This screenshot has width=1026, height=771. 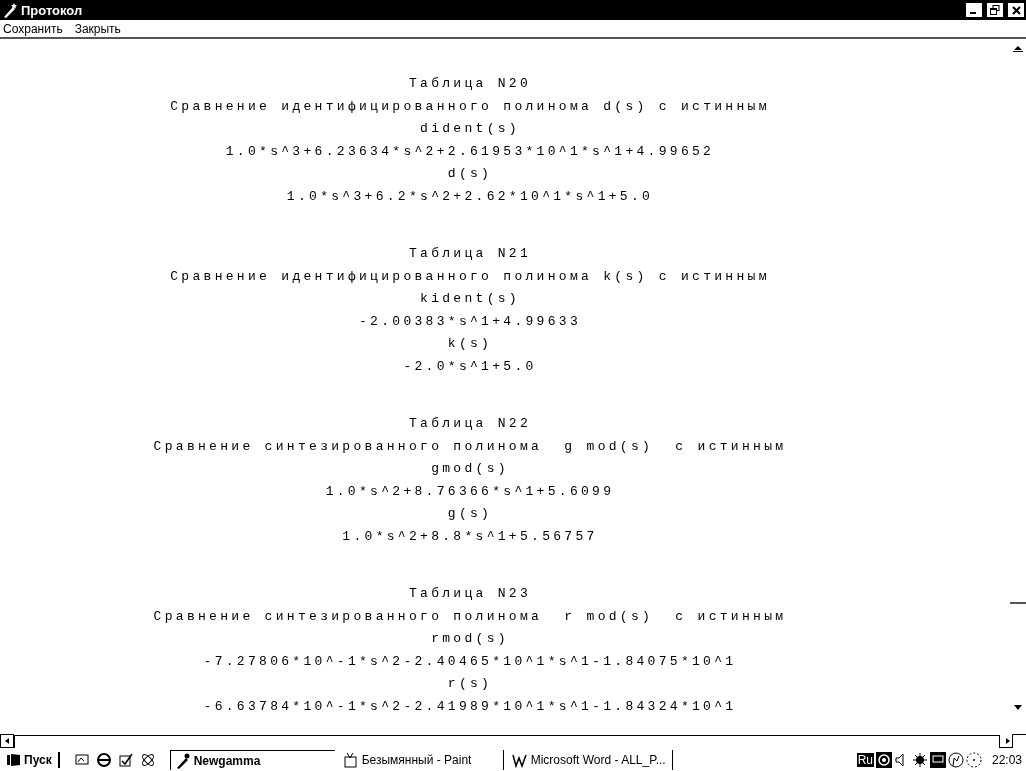 I want to click on paint-icon, so click(x=350, y=760).